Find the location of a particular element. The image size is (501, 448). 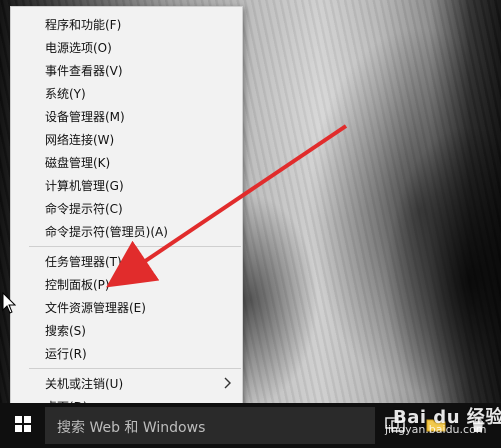

menu-item-label: 电源选项(O) is located at coordinates (78, 47).